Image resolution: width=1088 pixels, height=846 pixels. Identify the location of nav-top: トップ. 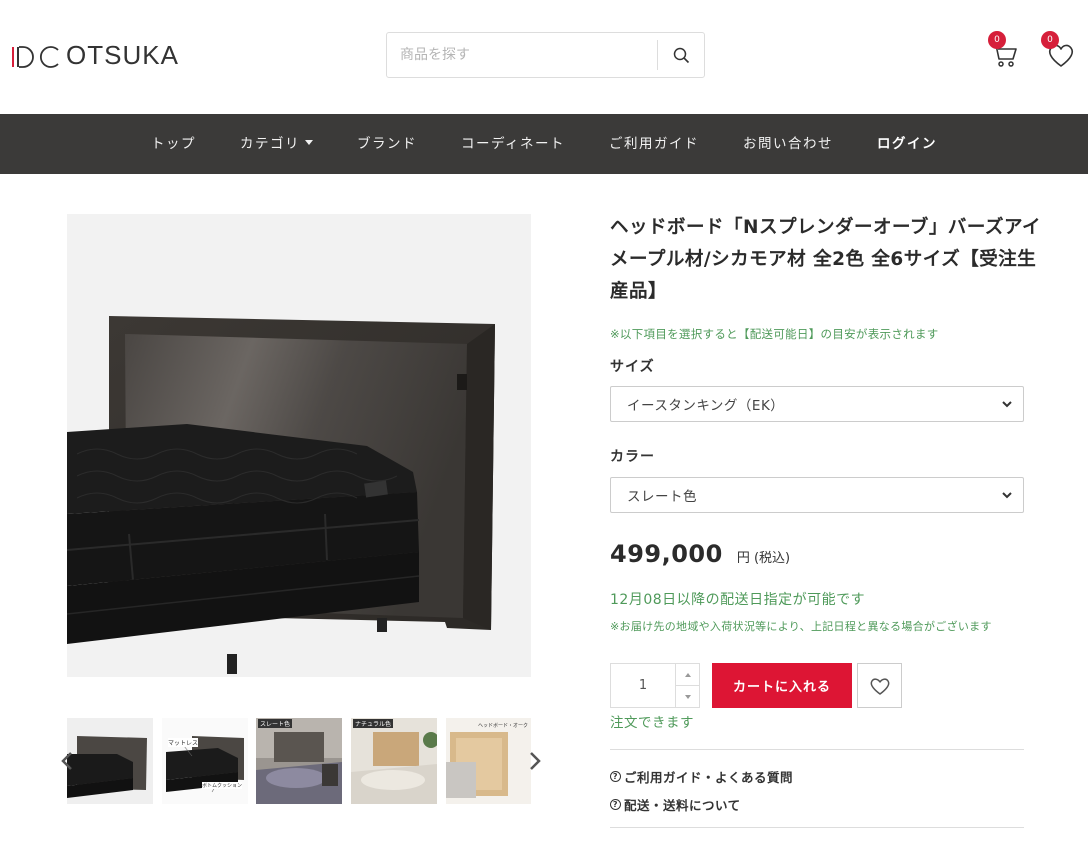
(173, 144).